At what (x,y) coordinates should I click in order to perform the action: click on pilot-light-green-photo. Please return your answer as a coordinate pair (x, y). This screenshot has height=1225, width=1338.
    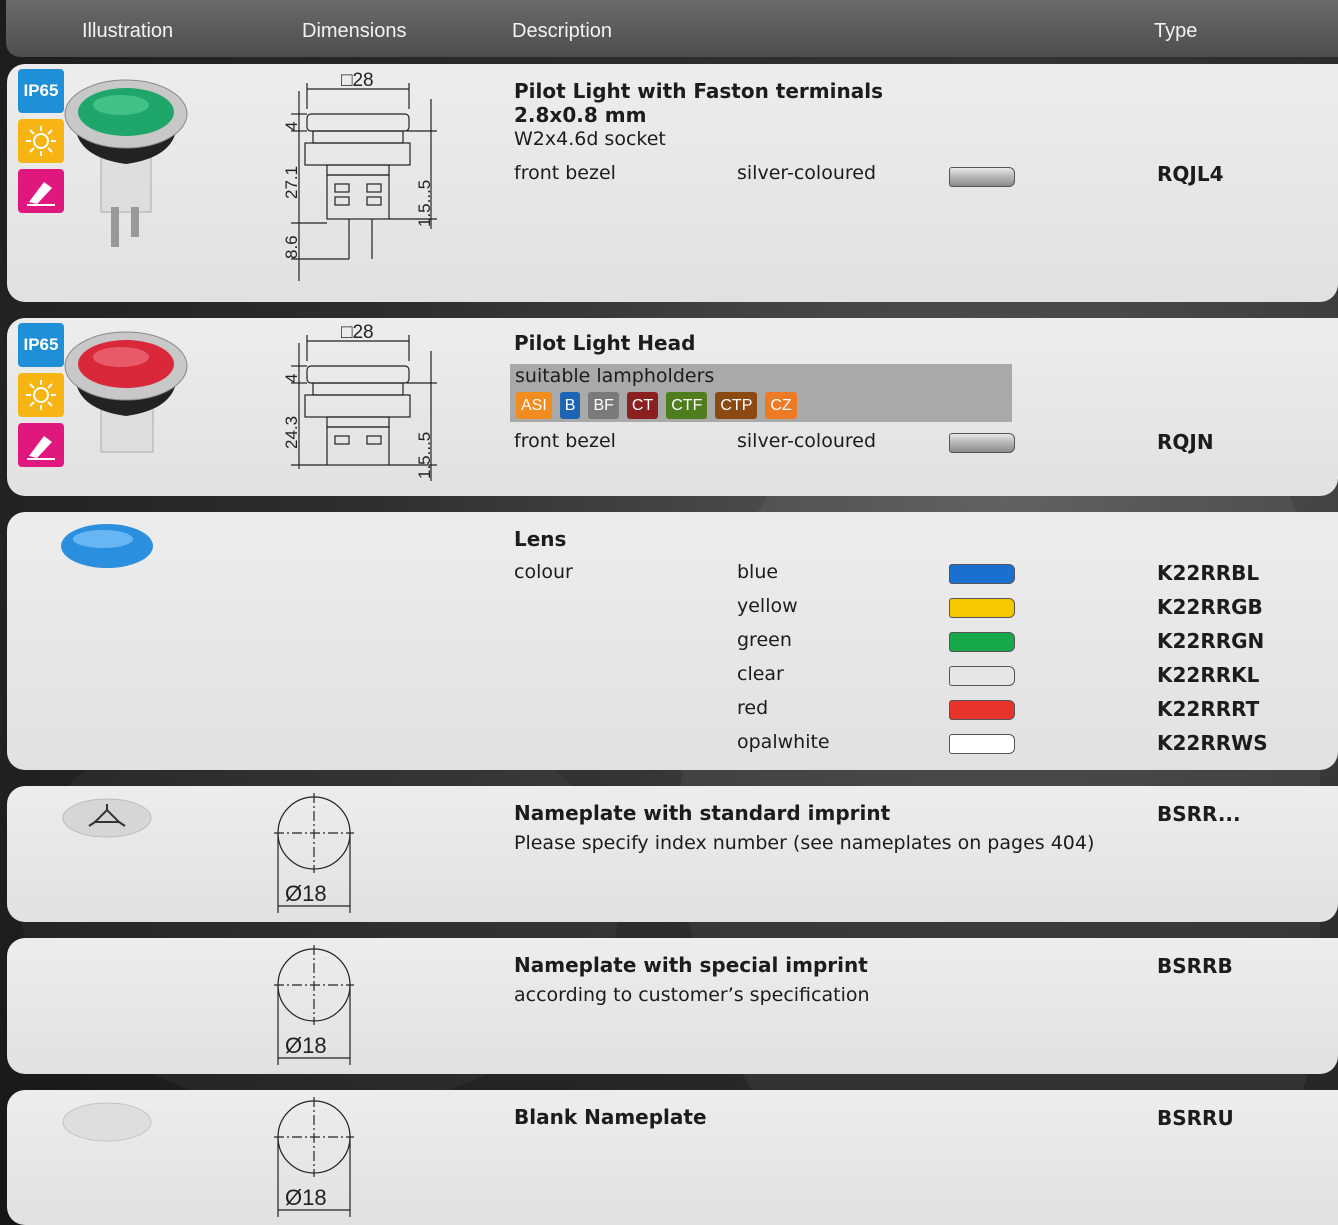
    Looking at the image, I should click on (126, 163).